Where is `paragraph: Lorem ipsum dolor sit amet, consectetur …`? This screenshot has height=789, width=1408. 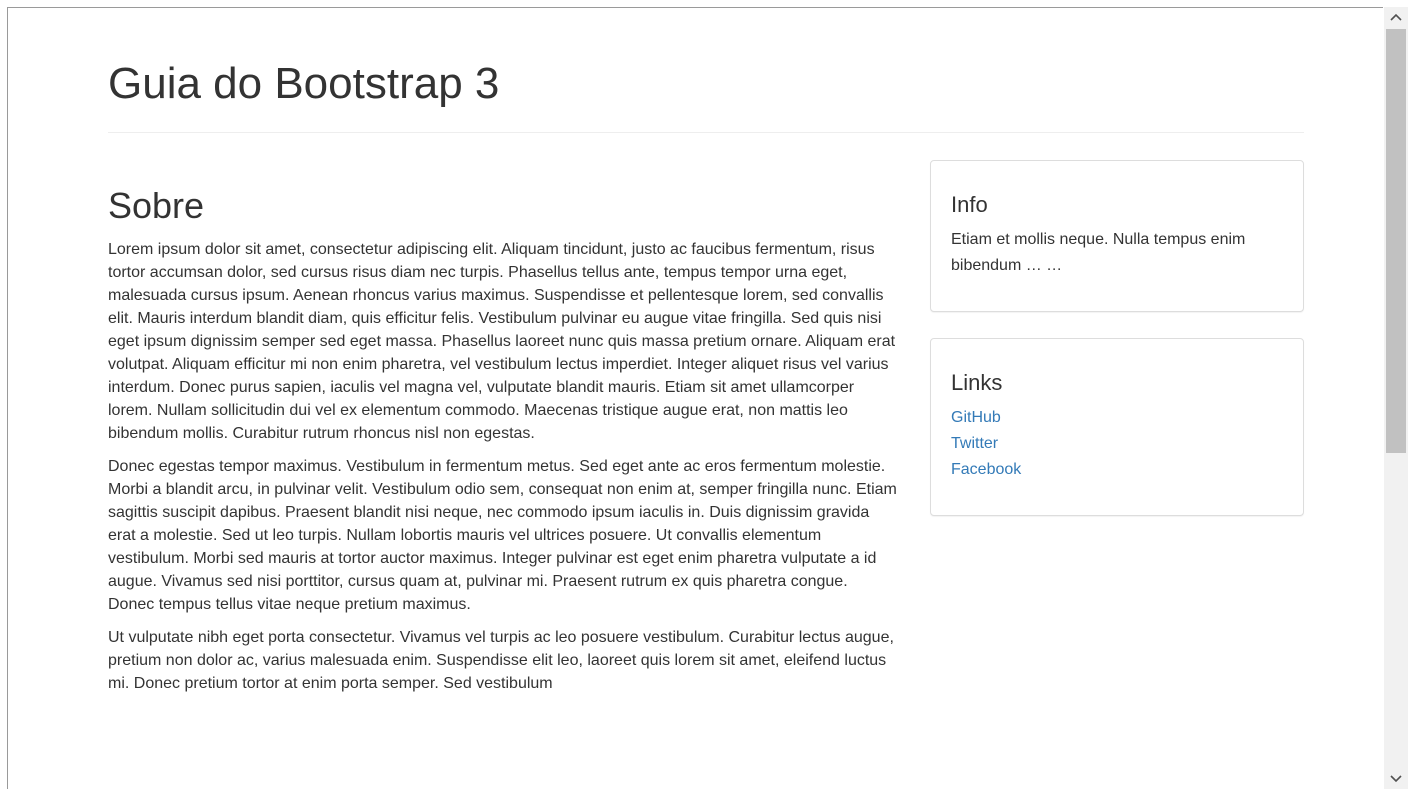
paragraph: Lorem ipsum dolor sit amet, consectetur … is located at coordinates (502, 341).